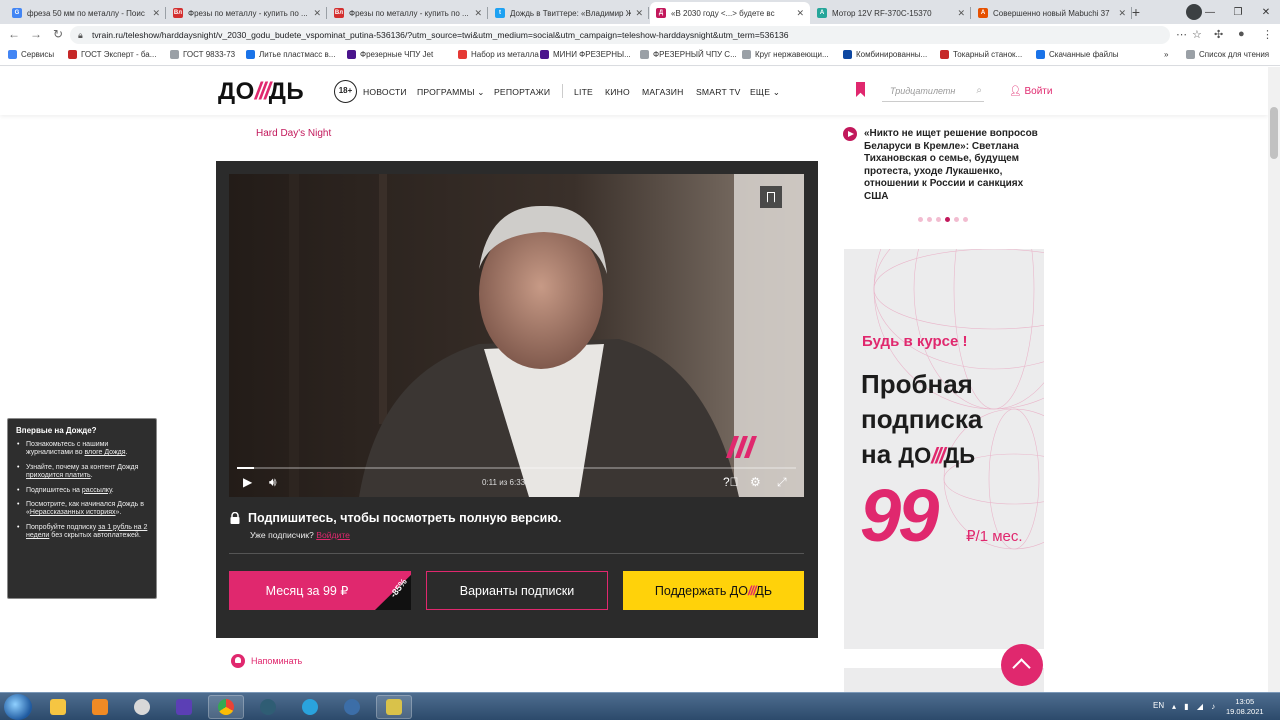  I want to click on bookmark-item: Сервисы, so click(31, 54).